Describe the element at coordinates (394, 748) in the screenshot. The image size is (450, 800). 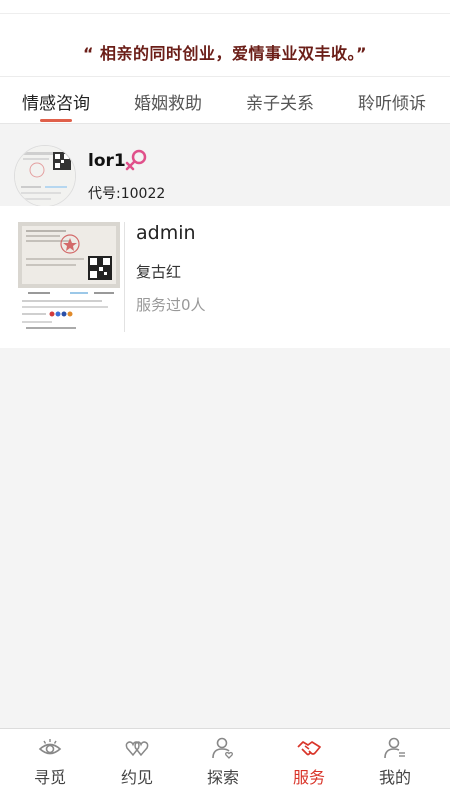
I see `user-profile-icon` at that location.